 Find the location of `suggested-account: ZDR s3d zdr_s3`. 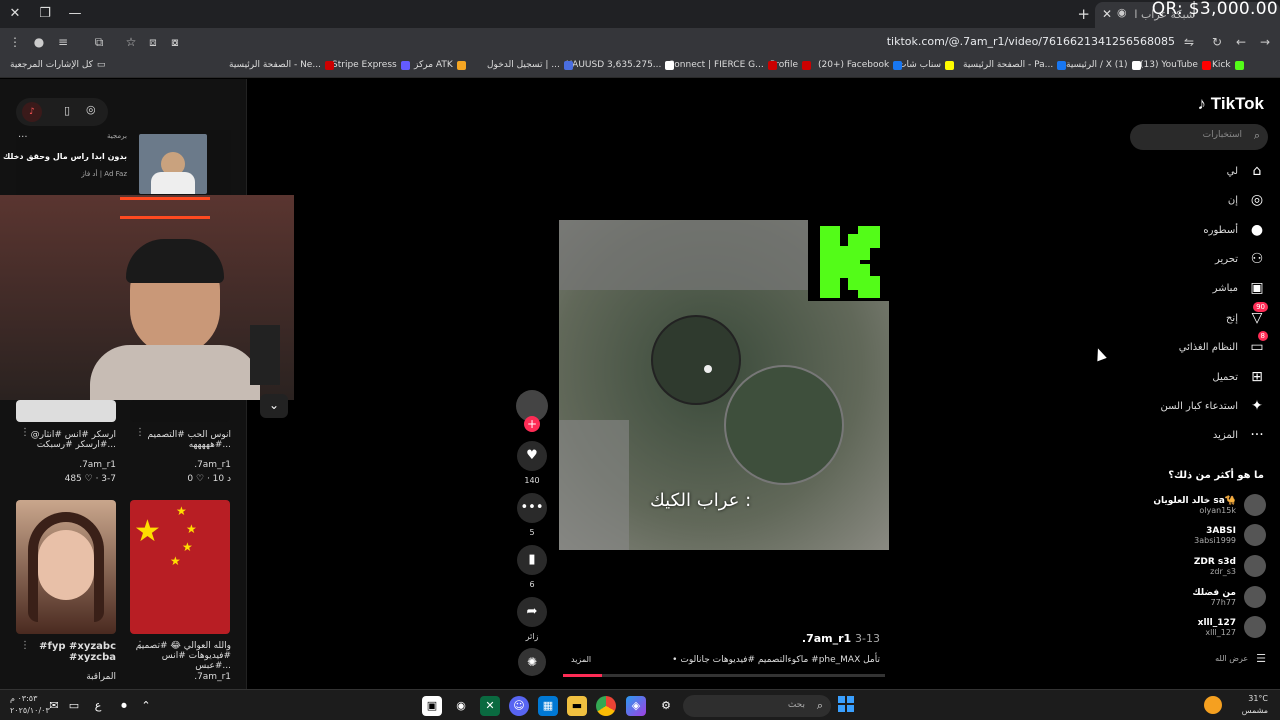

suggested-account: ZDR s3d zdr_s3 is located at coordinates (1230, 566).